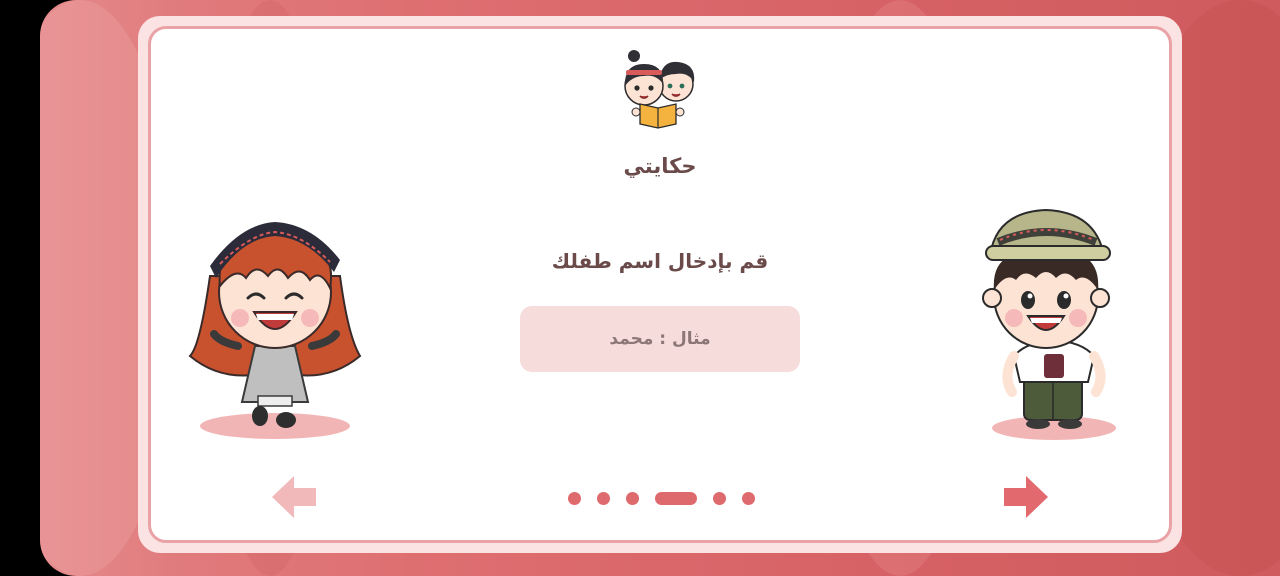 This screenshot has width=1280, height=576. I want to click on pagination-dot-active, so click(676, 498).